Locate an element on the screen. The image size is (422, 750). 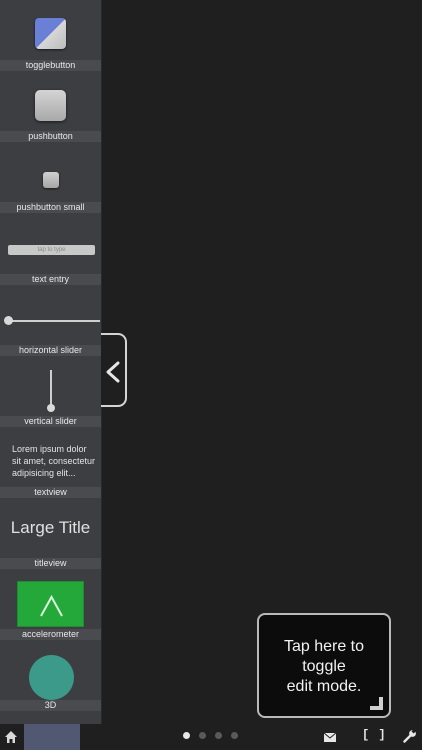
text-entry-label: text entry is located at coordinates (50, 279).